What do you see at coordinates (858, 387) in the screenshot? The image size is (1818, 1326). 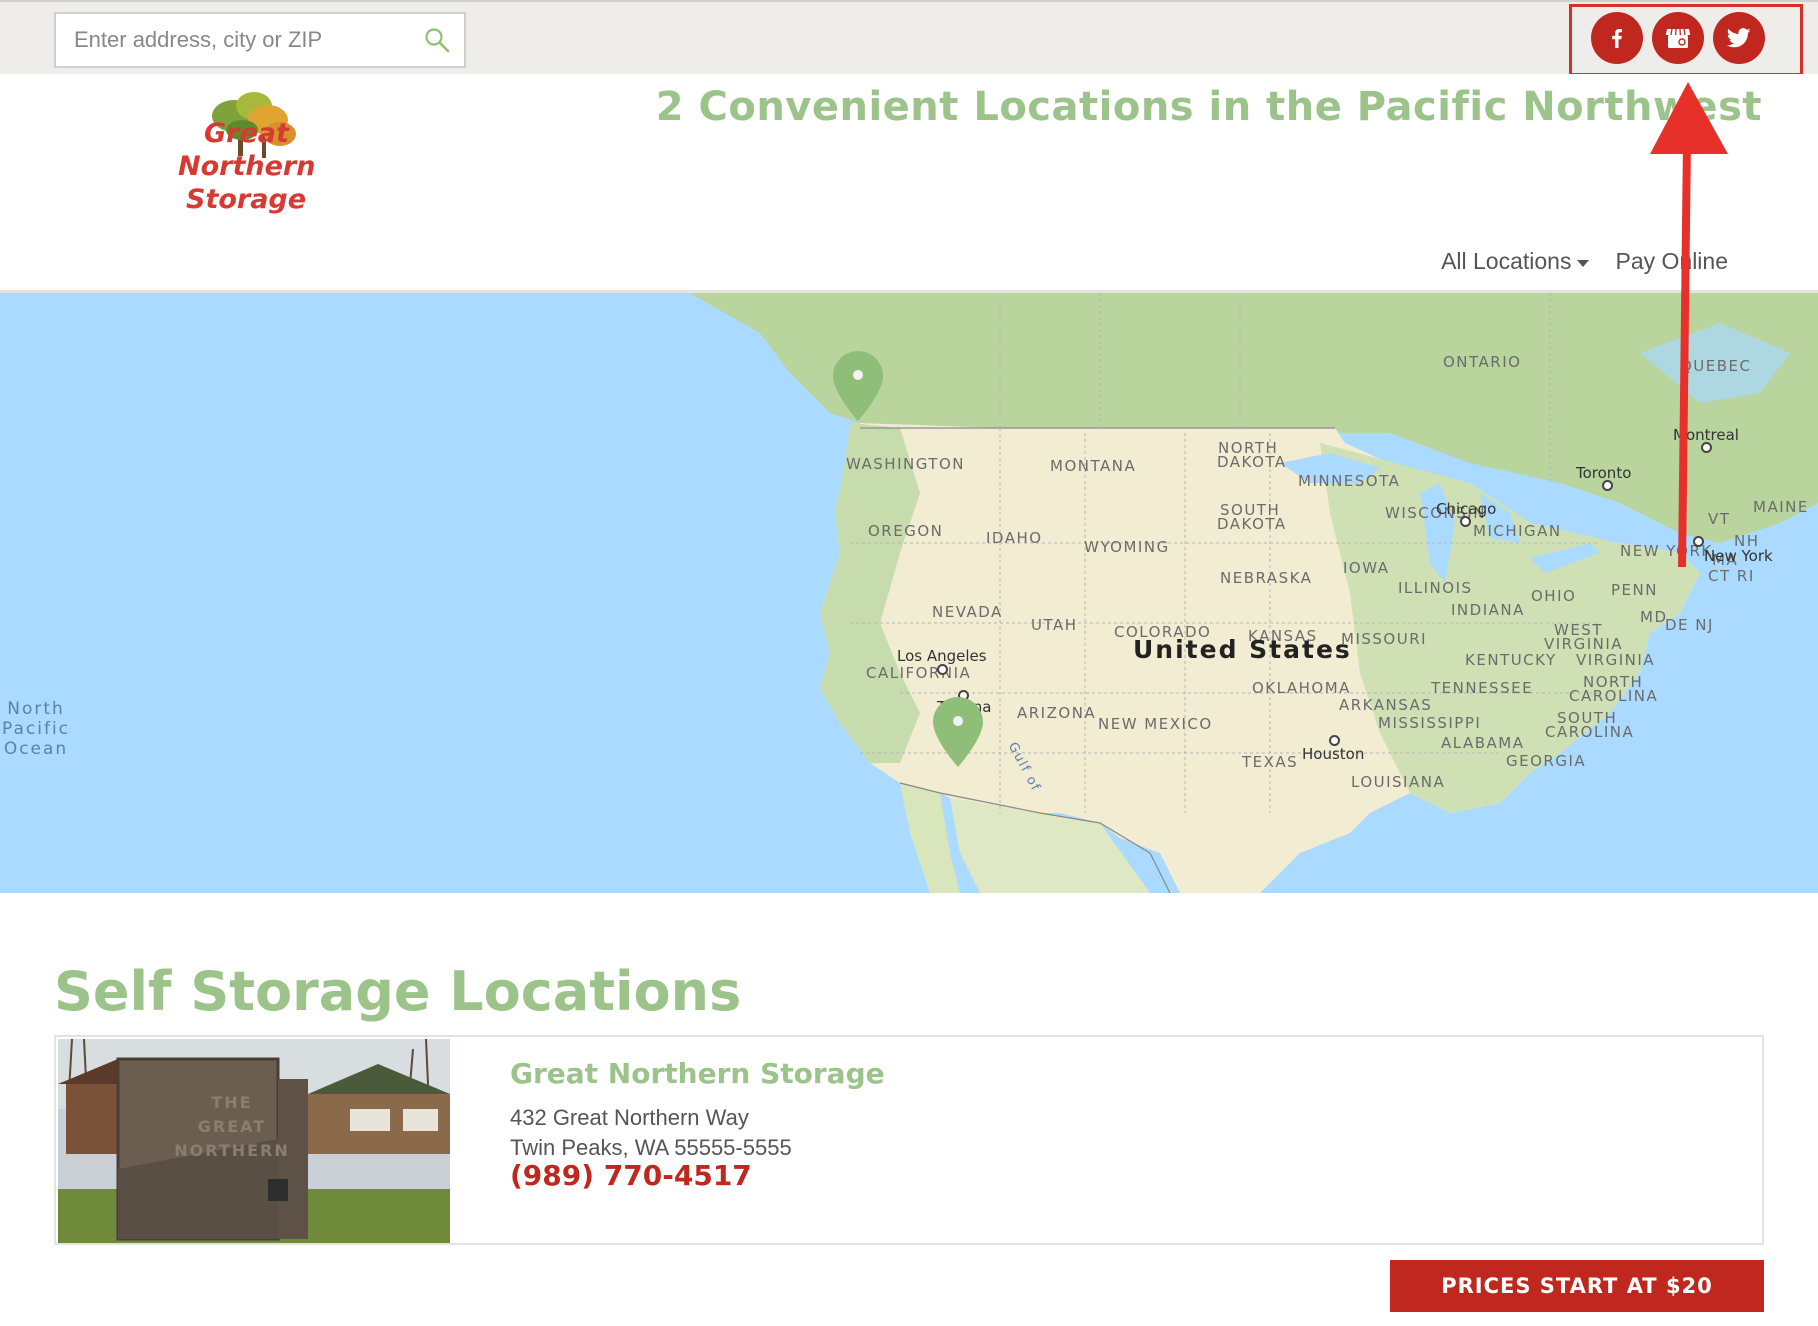 I see `map-pin-icon-seattle` at bounding box center [858, 387].